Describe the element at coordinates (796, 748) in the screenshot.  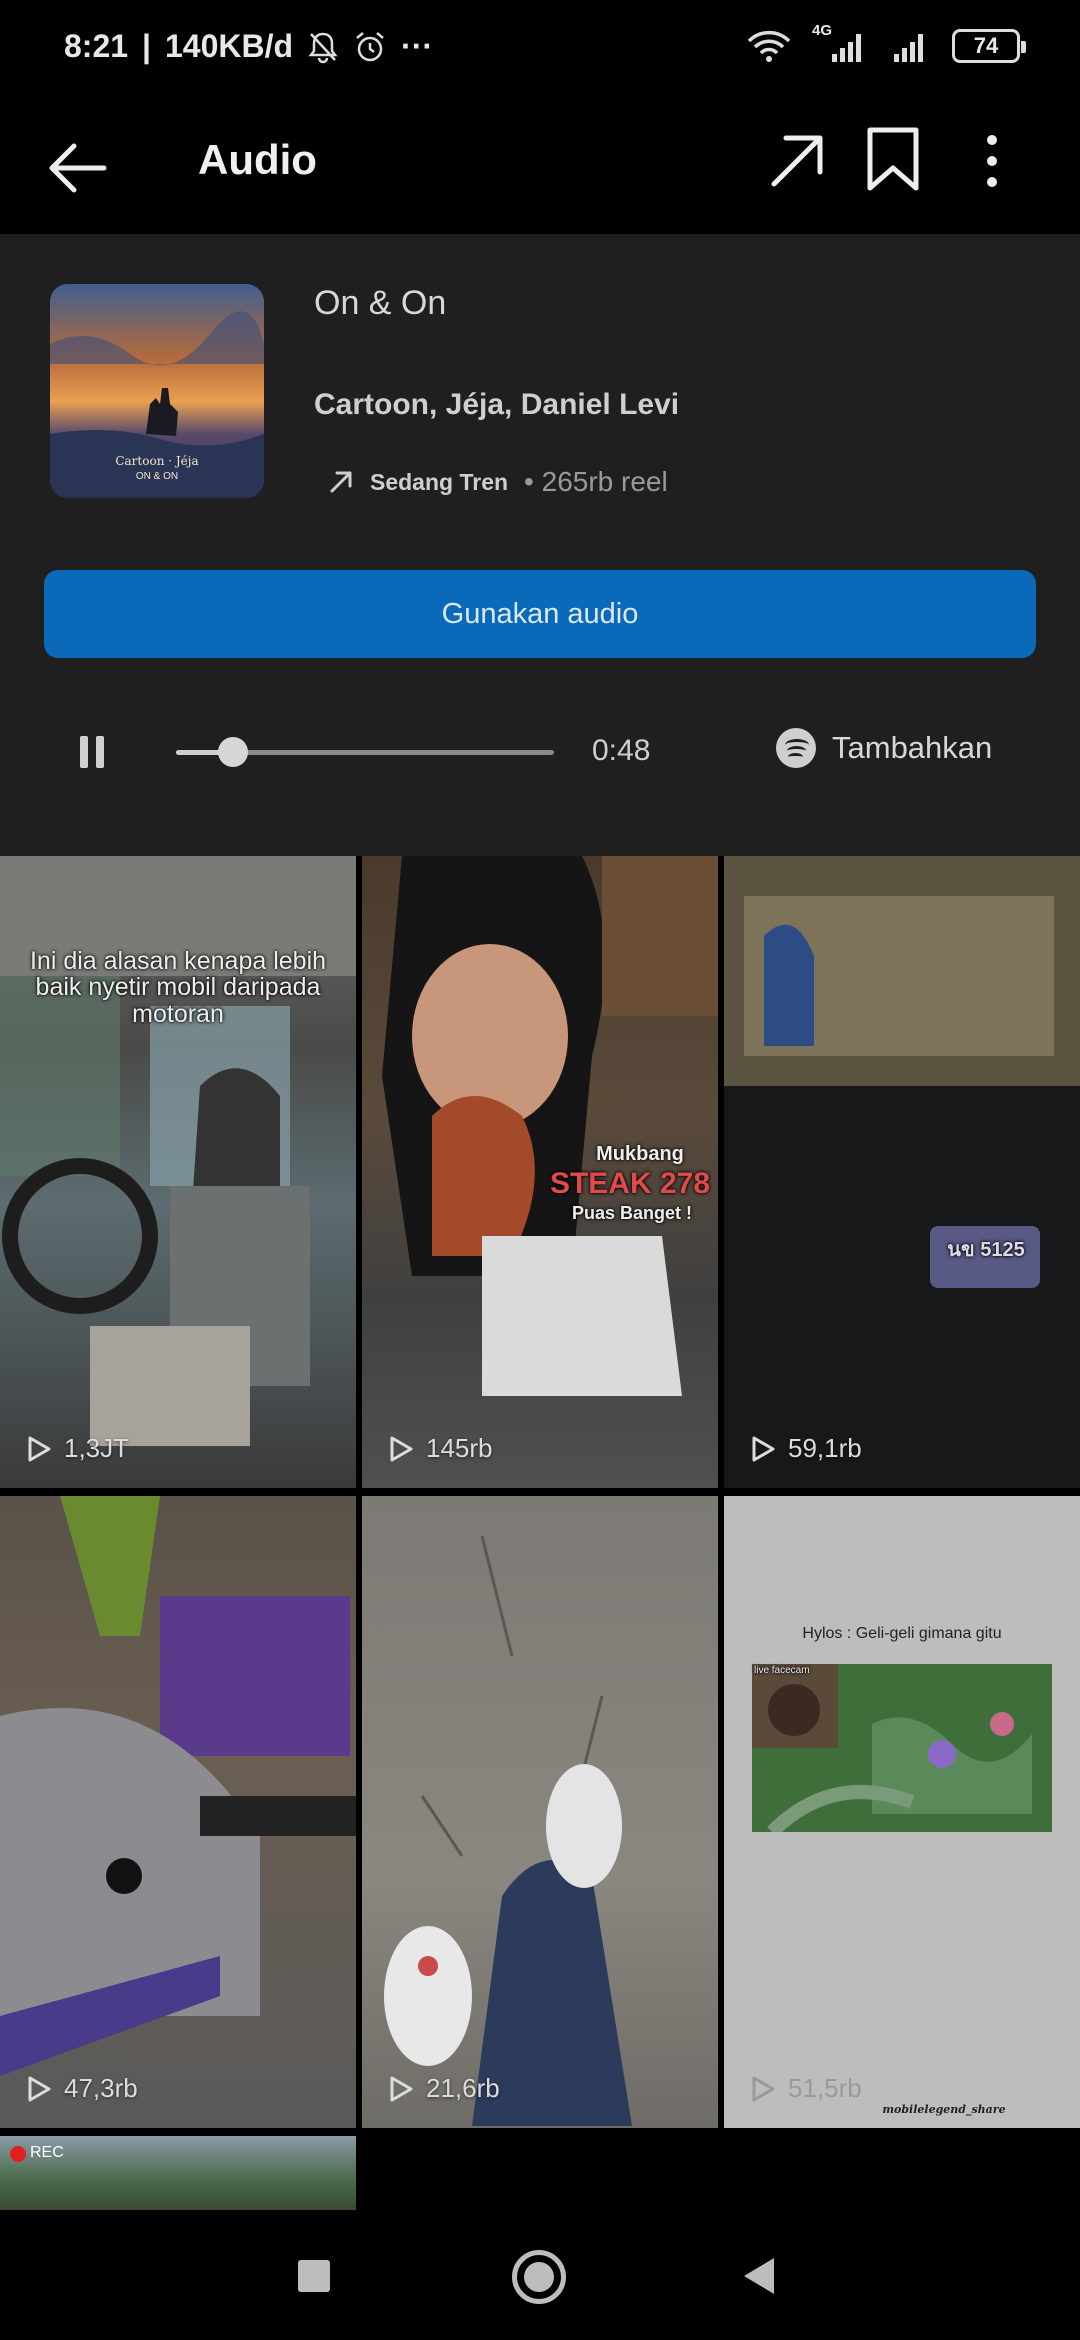
I see `spotify-icon` at that location.